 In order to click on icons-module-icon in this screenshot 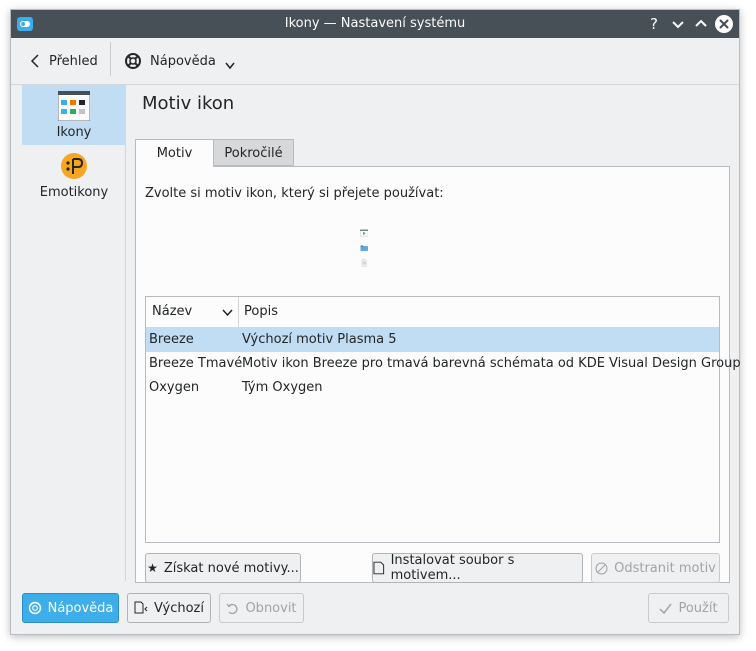, I will do `click(74, 106)`.